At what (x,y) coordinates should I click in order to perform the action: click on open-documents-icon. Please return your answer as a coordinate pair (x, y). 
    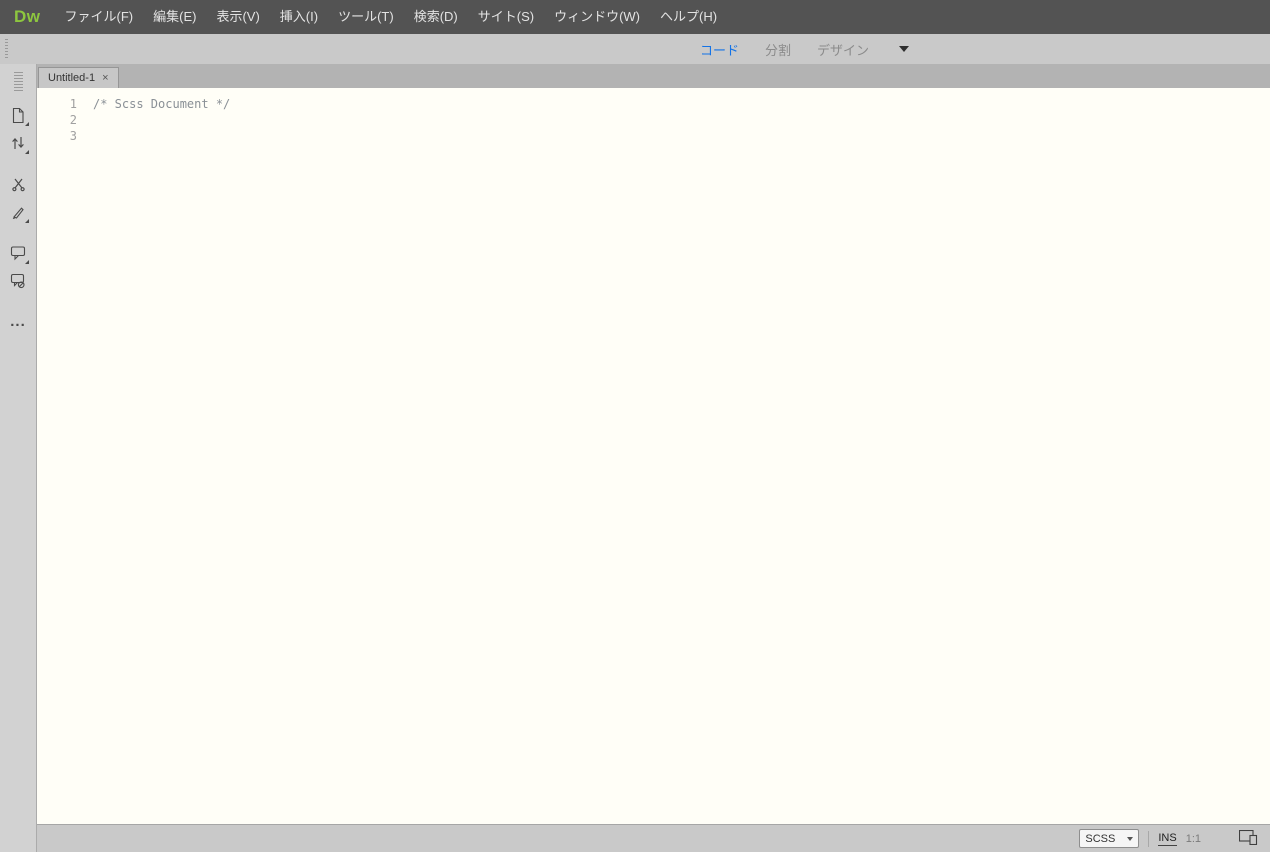
    Looking at the image, I should click on (18, 115).